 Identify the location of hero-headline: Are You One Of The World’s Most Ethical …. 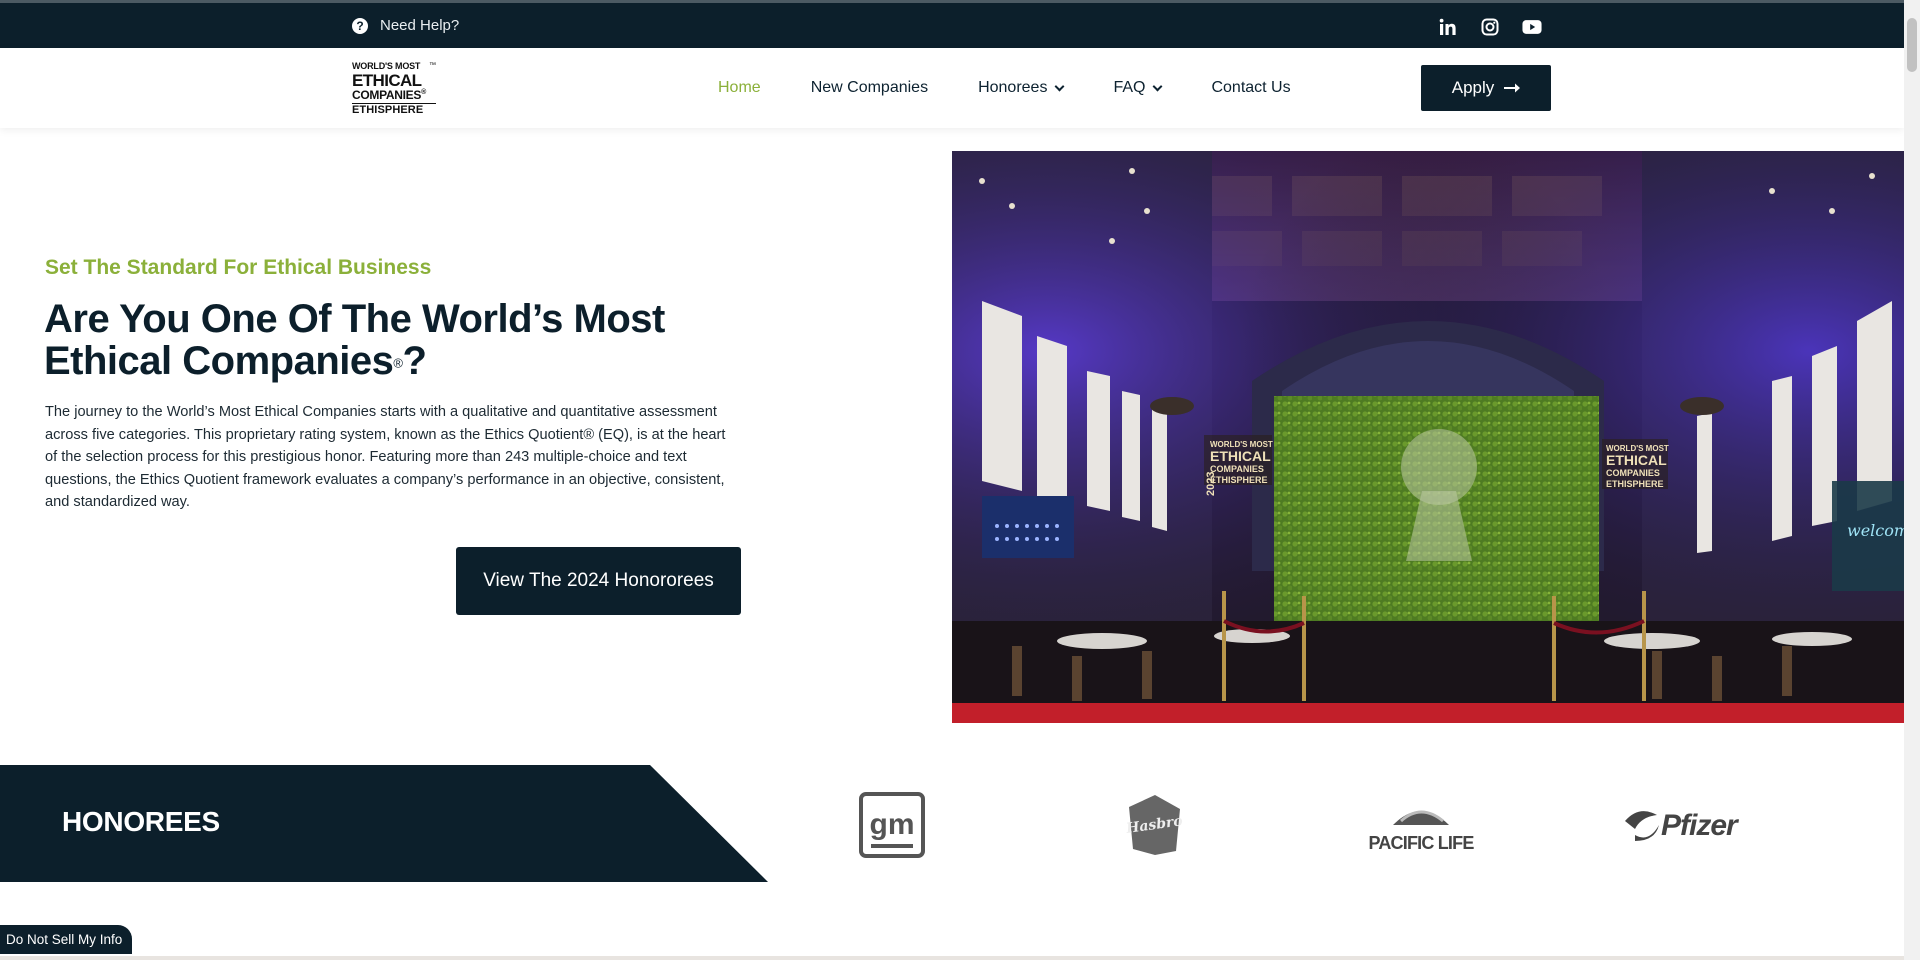
(354, 340).